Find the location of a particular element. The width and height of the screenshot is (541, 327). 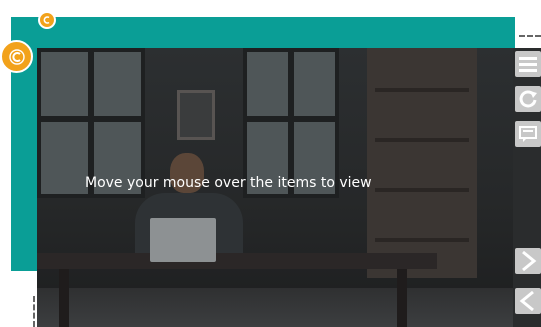

bookshelf is located at coordinates (422, 163).